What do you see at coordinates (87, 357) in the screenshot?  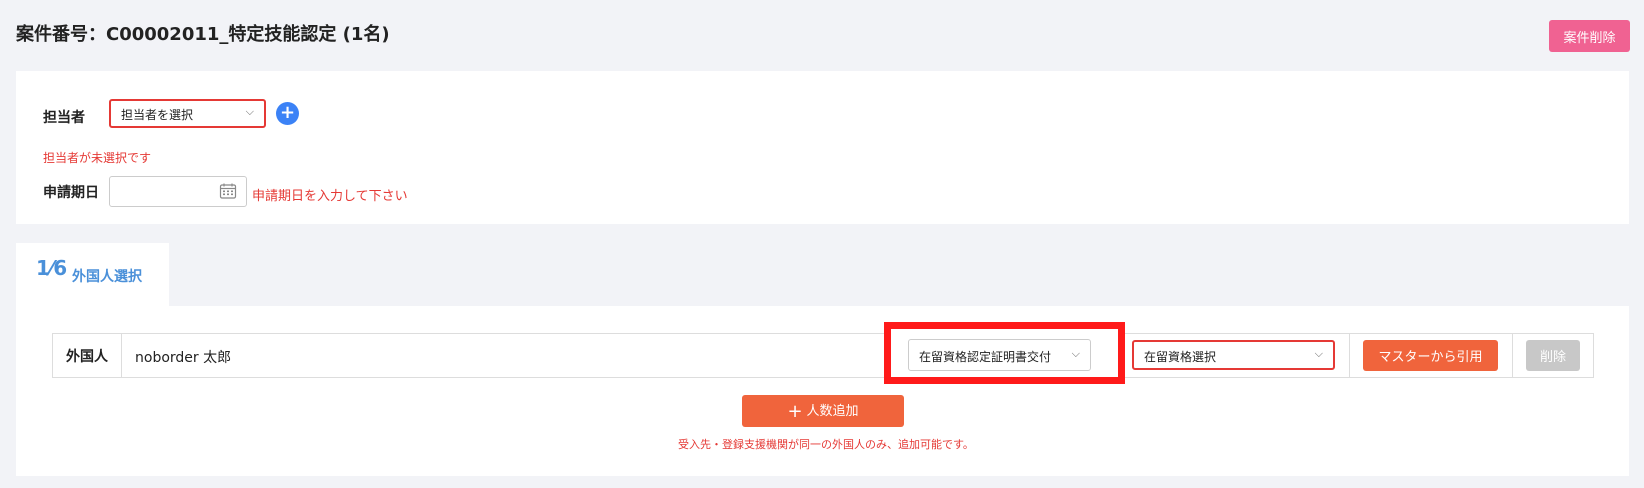 I see `foreigner-label: 外国人` at bounding box center [87, 357].